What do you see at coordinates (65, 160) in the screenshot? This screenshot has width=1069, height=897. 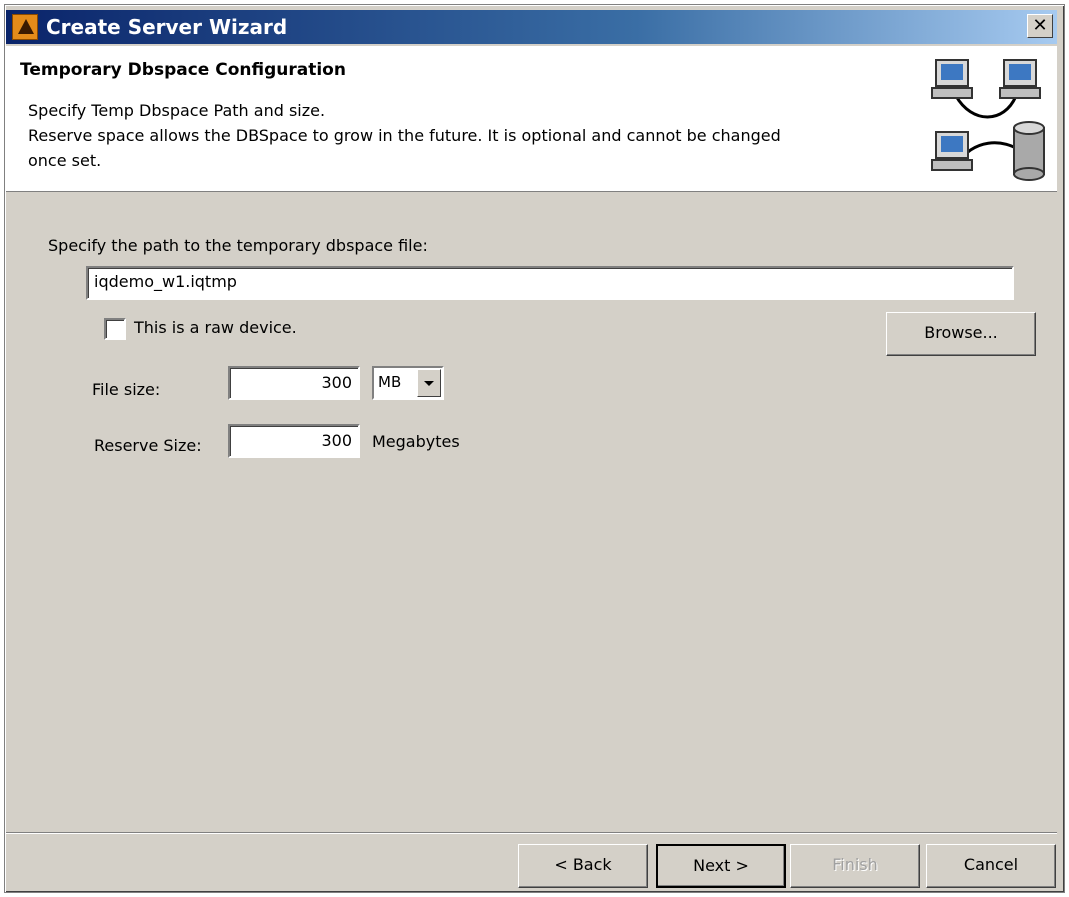 I see `description-line: once set.` at bounding box center [65, 160].